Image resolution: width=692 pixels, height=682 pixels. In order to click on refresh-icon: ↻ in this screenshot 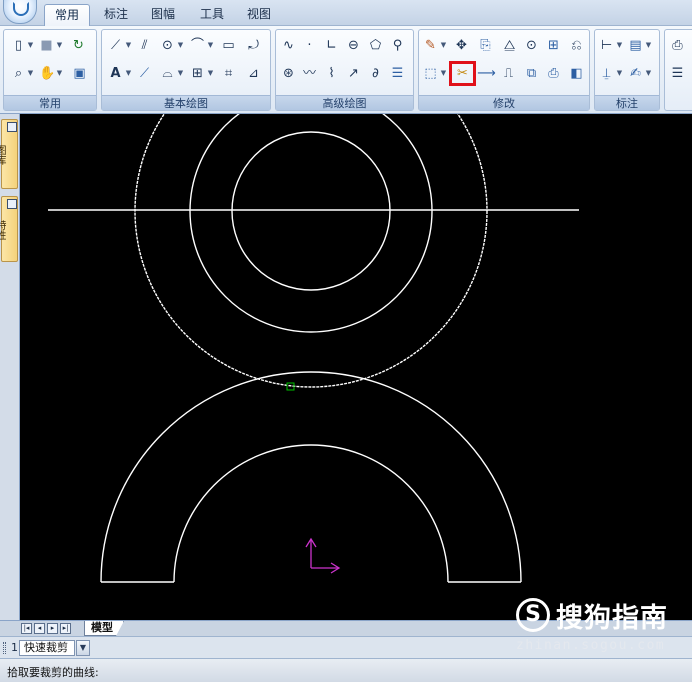, I will do `click(78, 45)`.